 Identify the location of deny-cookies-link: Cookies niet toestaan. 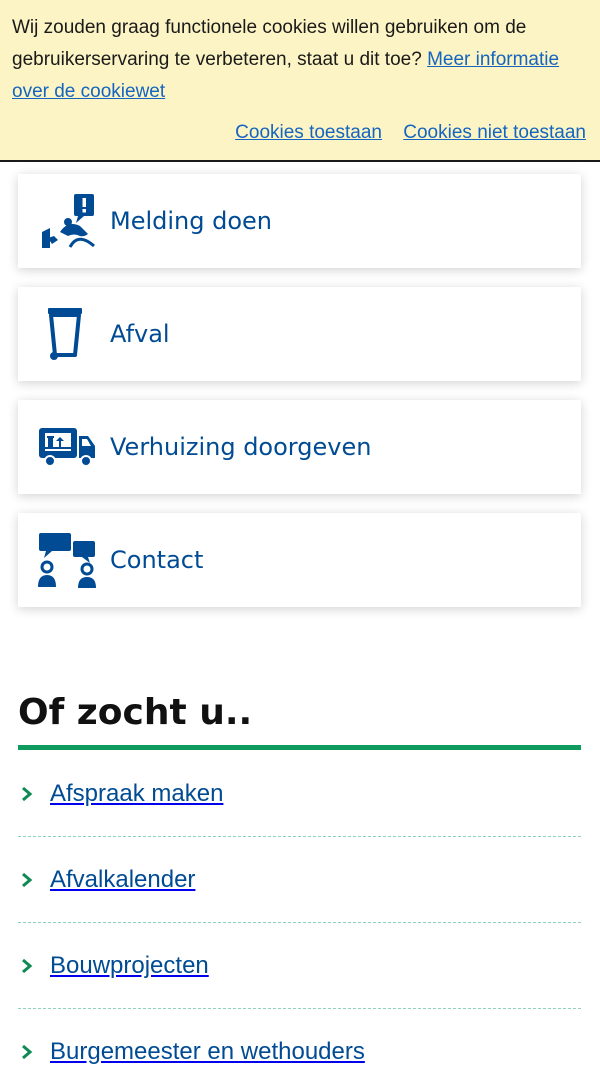
(494, 132).